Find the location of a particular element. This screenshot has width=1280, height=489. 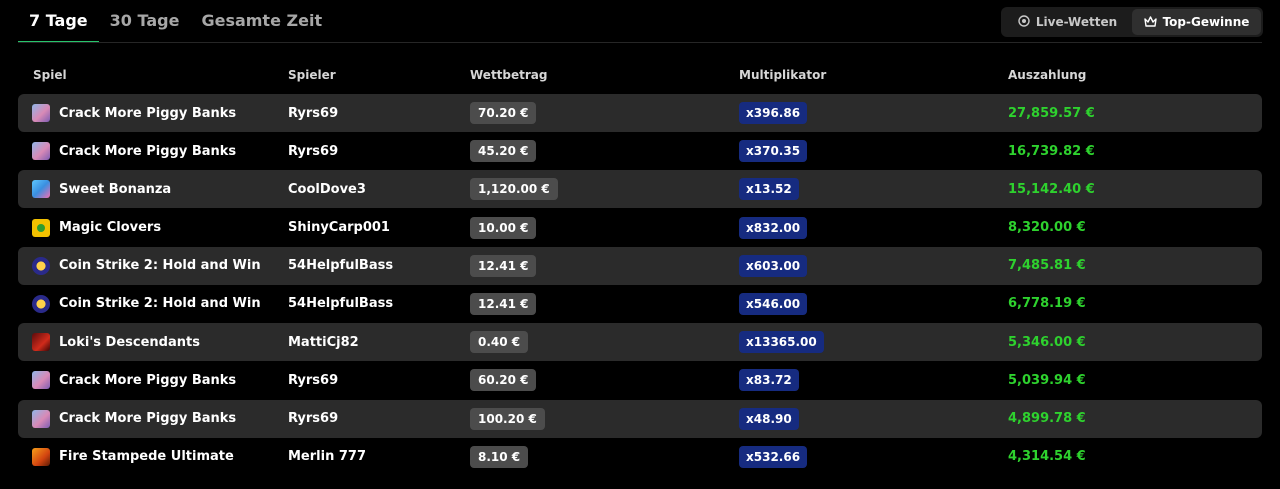

bet-cell: 0.40 € is located at coordinates (499, 342).